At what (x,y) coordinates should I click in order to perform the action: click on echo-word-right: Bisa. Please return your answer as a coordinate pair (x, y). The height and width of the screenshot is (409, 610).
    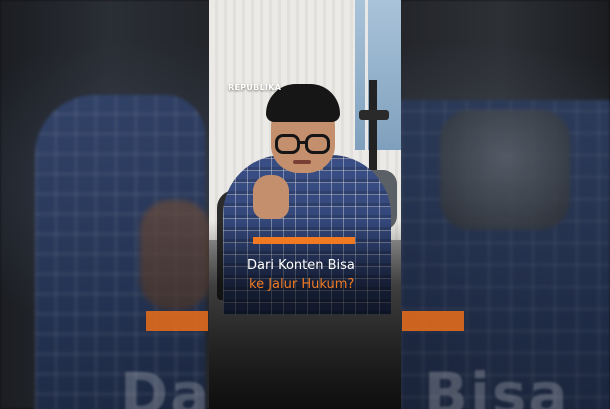
    Looking at the image, I should click on (496, 384).